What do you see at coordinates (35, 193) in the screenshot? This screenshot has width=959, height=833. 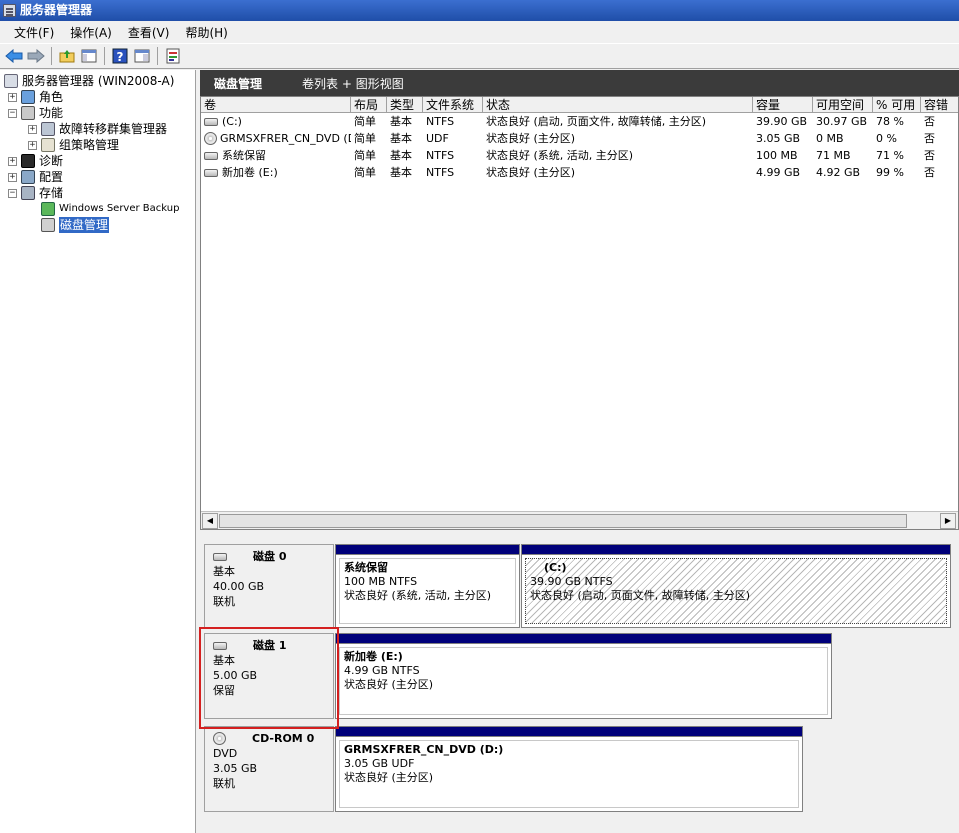 I see `tree-item-storage: − 存储` at bounding box center [35, 193].